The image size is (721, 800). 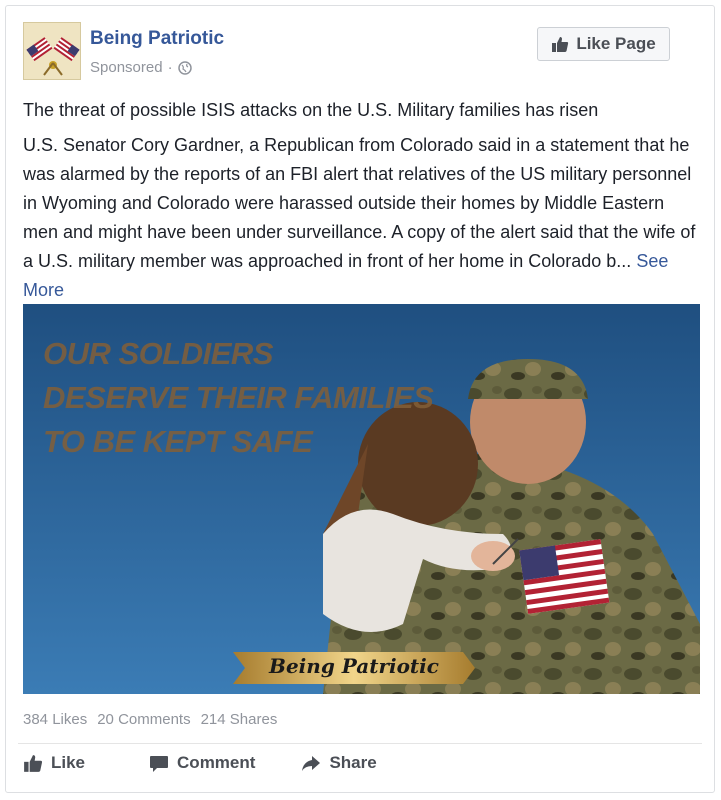 I want to click on page-avatar, so click(x=52, y=51).